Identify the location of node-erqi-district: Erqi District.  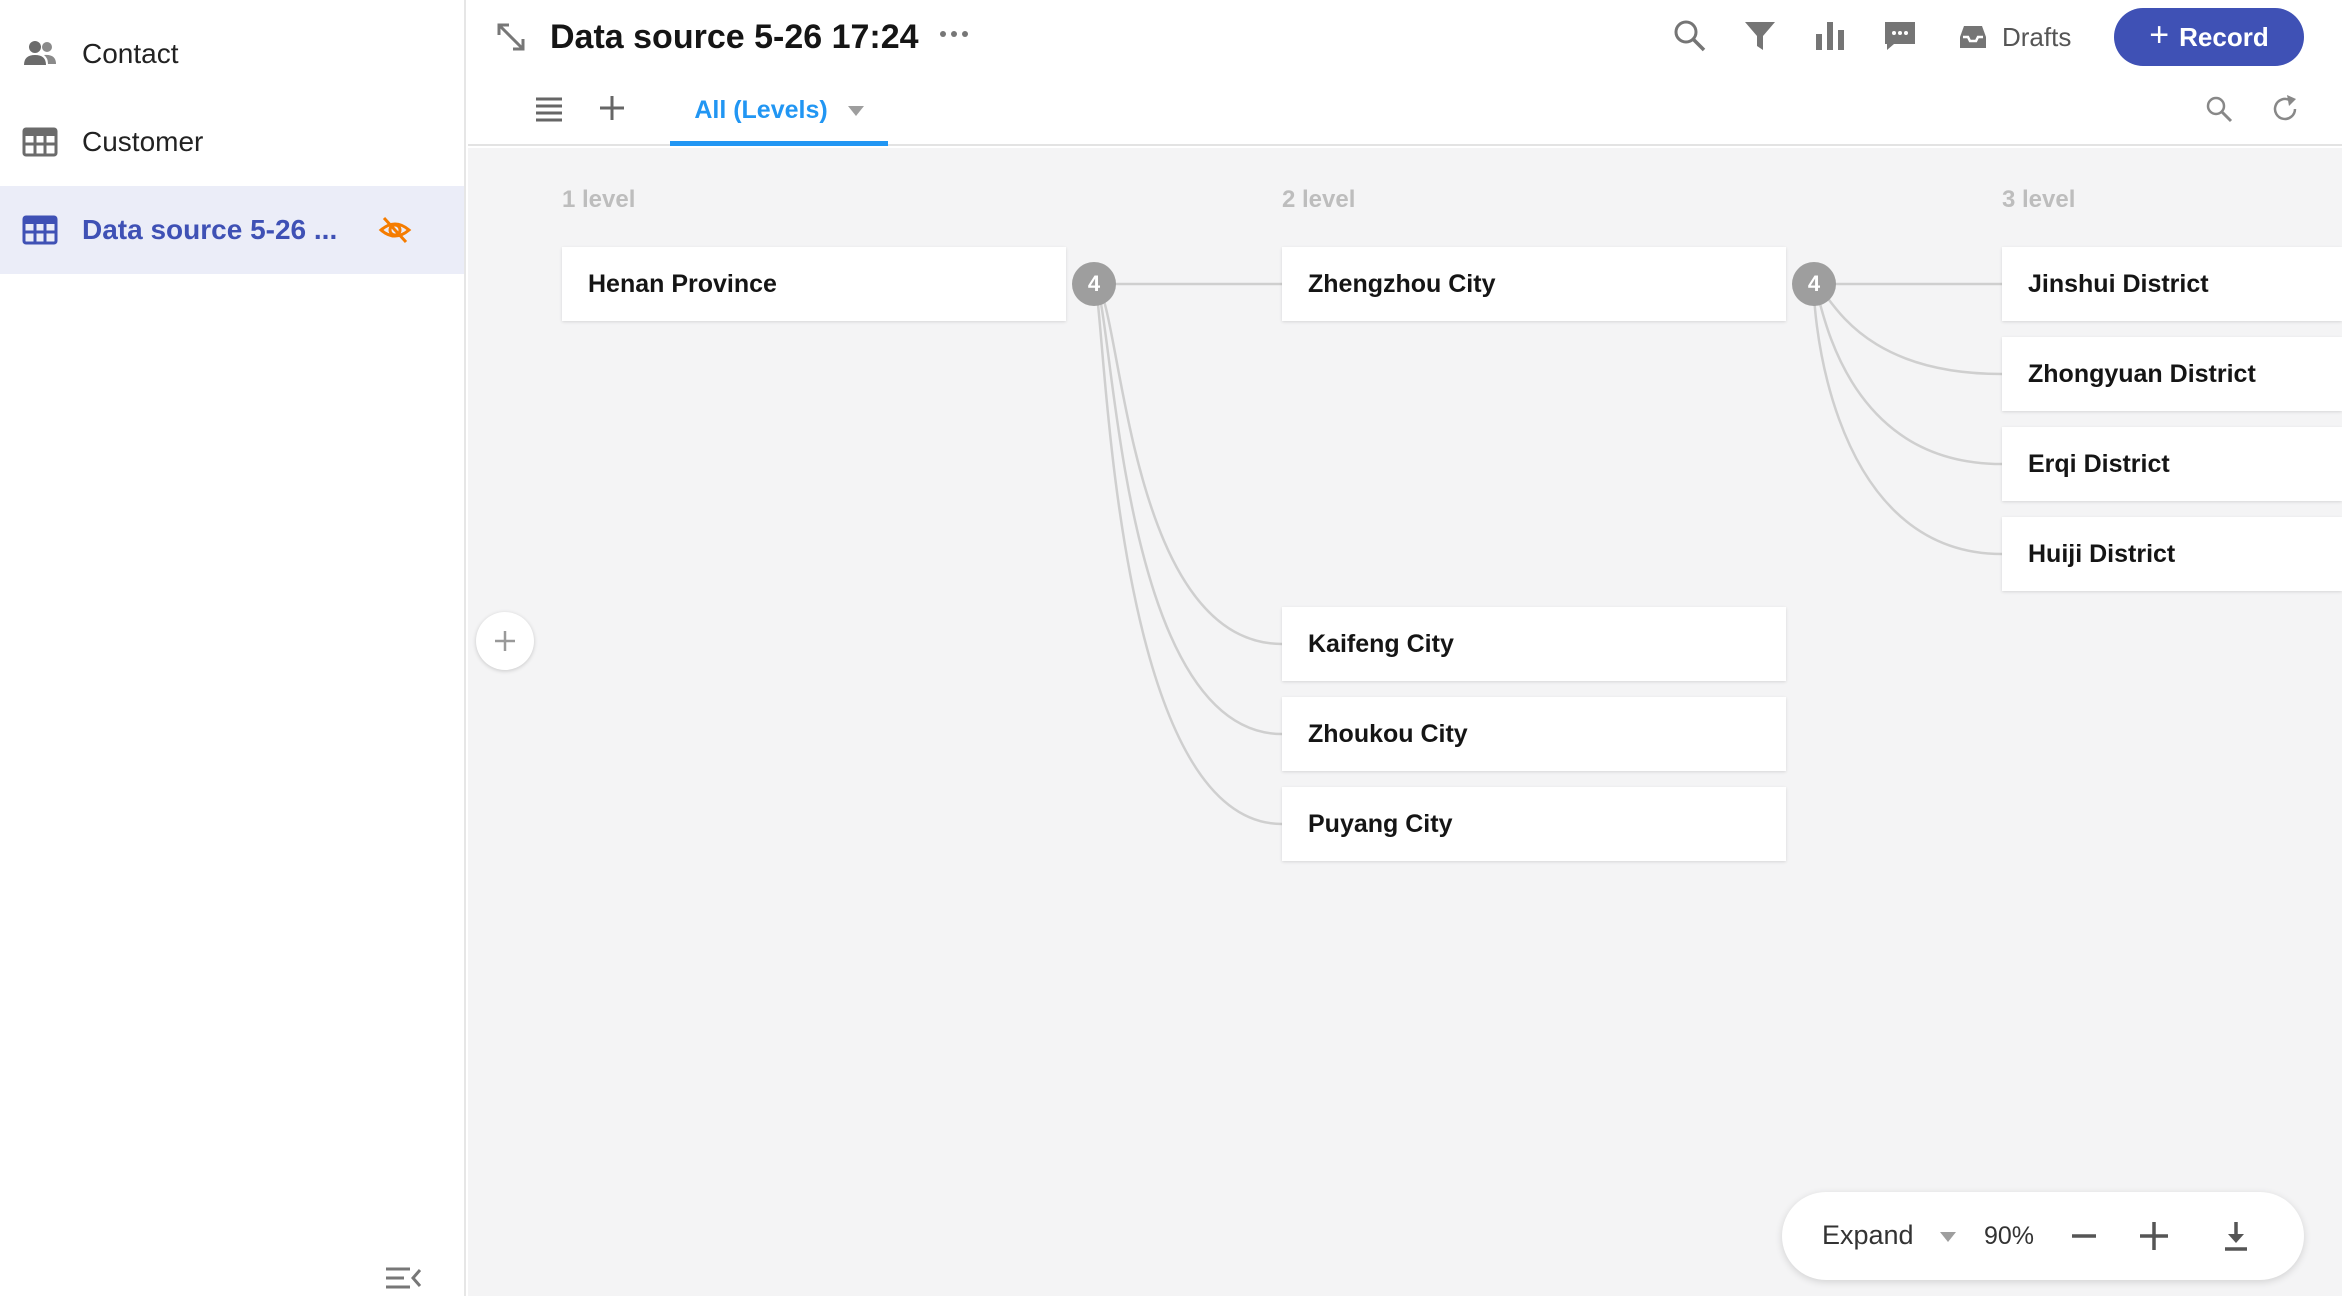
(2172, 464).